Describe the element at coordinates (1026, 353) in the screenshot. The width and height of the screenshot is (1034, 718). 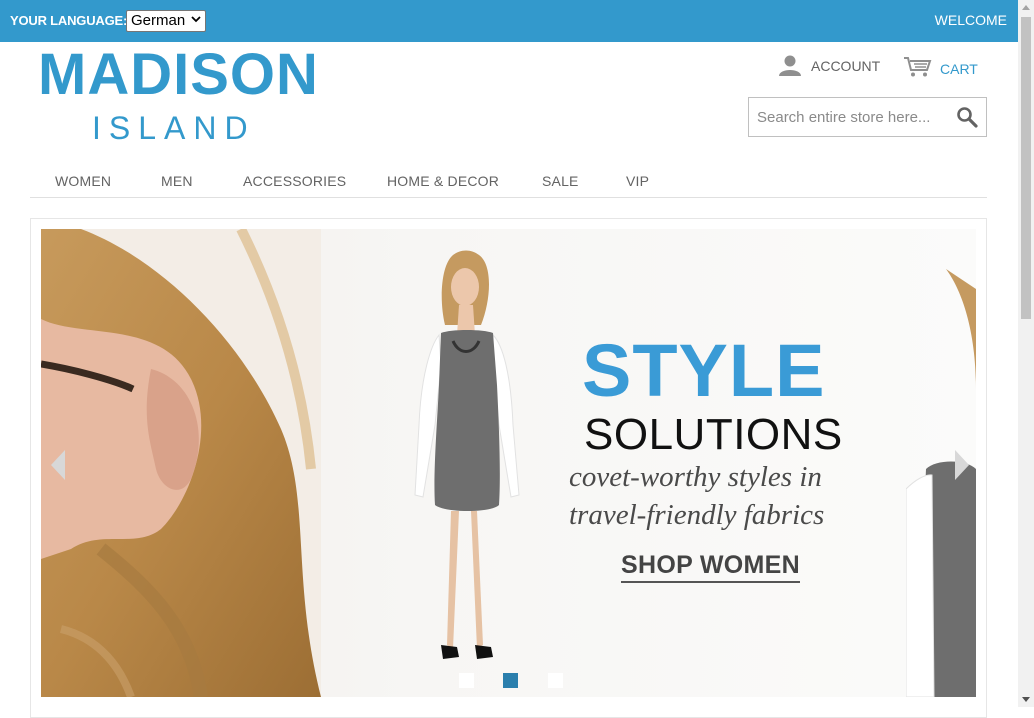
I see `page-scrollbar` at that location.